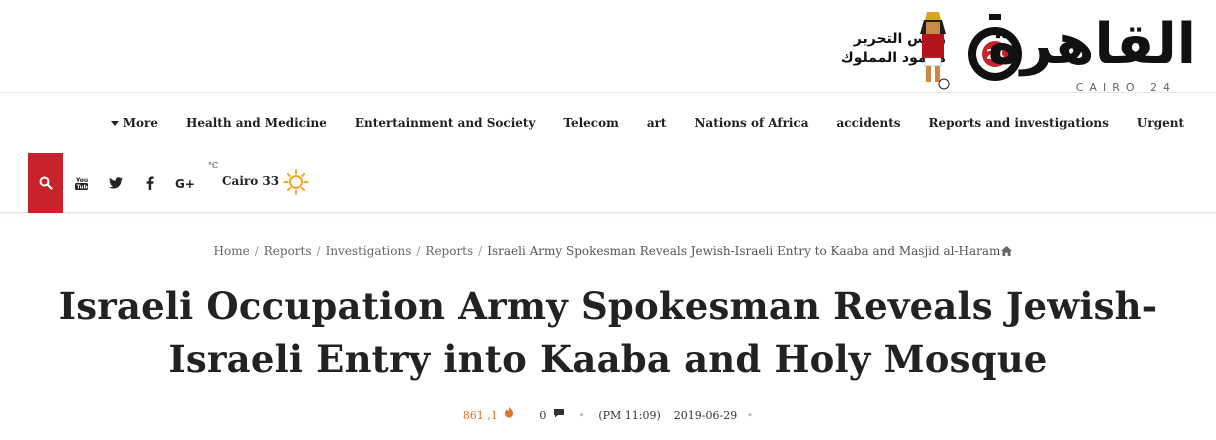 This screenshot has width=1216, height=440. I want to click on breadcrumb-reports: Reports, so click(288, 251).